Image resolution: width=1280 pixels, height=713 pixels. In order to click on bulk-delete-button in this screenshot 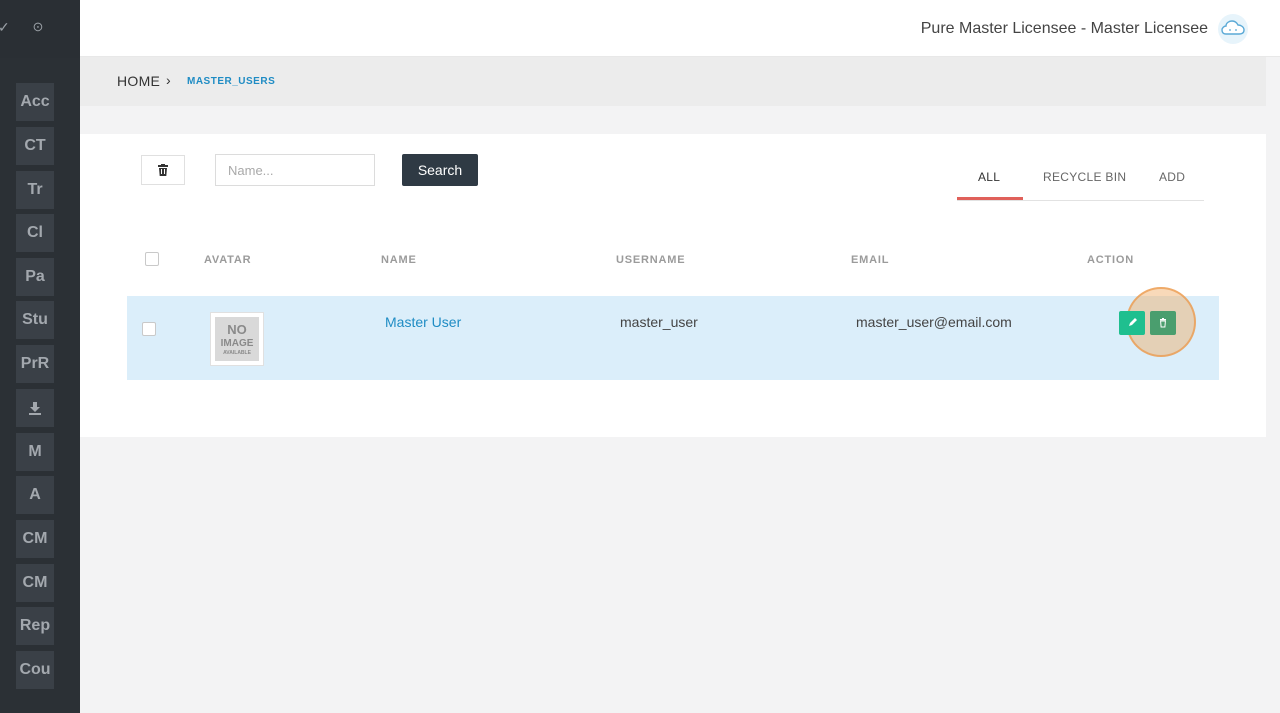, I will do `click(163, 170)`.